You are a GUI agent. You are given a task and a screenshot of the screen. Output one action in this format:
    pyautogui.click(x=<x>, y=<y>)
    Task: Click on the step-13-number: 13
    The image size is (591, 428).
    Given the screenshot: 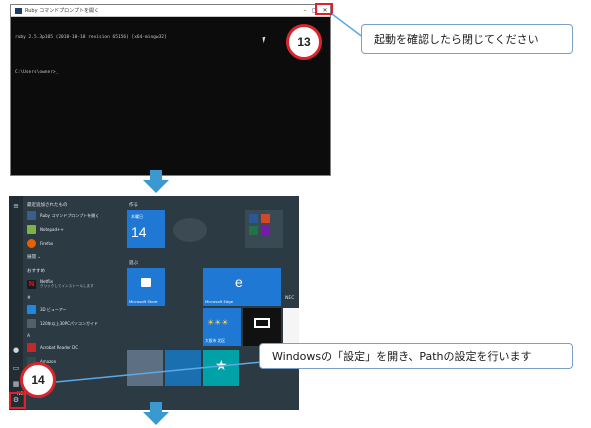 What is the action you would take?
    pyautogui.click(x=304, y=42)
    